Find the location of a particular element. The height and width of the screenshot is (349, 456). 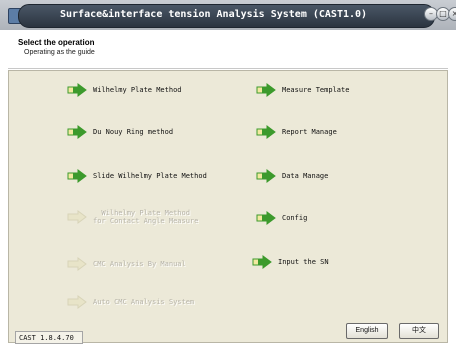

slide-wilhelmy-plate-method-button: Slide Wilhelmy Plate Method is located at coordinates (137, 176).